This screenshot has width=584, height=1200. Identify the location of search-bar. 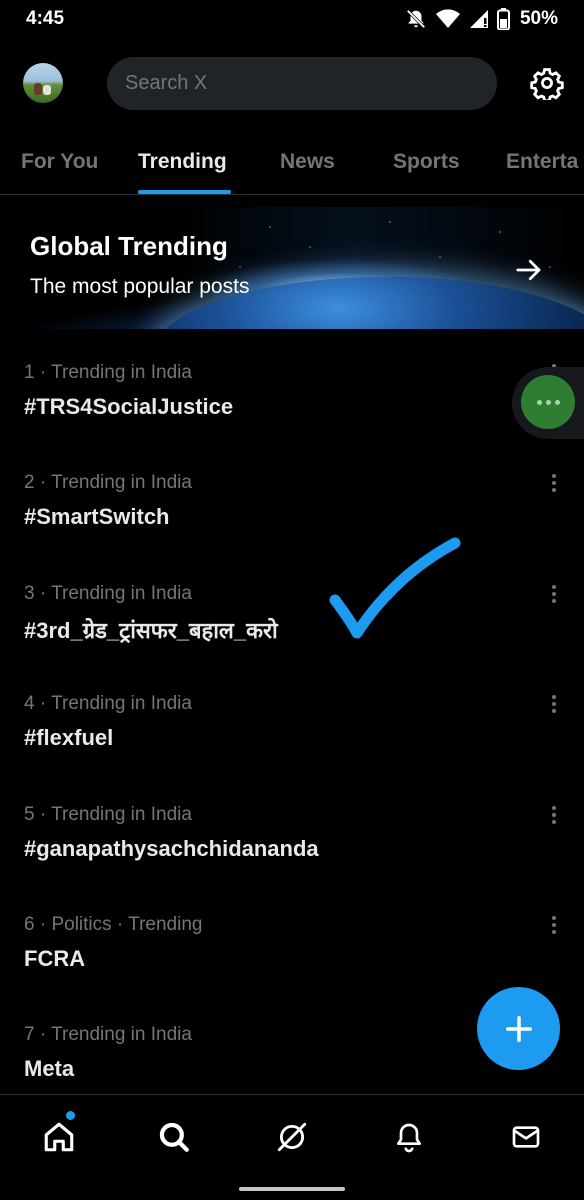
(302, 83).